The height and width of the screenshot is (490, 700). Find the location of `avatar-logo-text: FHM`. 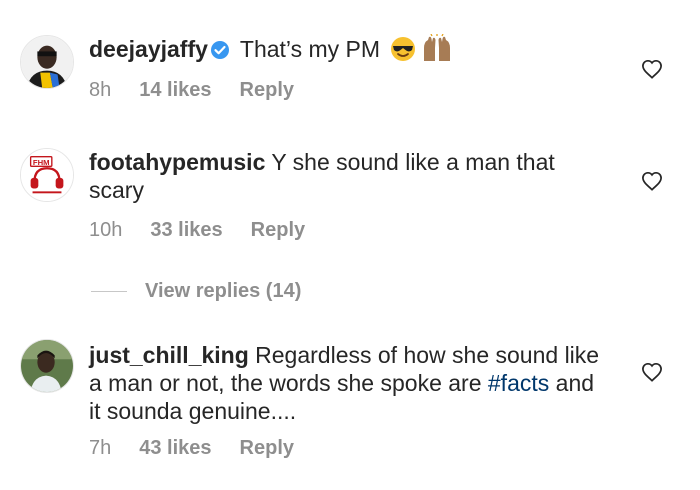

avatar-logo-text: FHM is located at coordinates (41, 162).